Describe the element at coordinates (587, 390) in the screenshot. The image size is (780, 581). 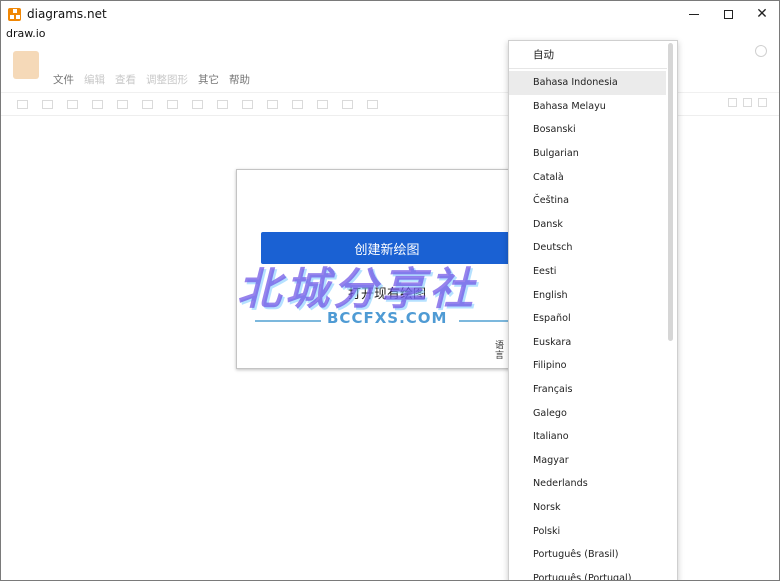
I see `language-option: Français` at that location.